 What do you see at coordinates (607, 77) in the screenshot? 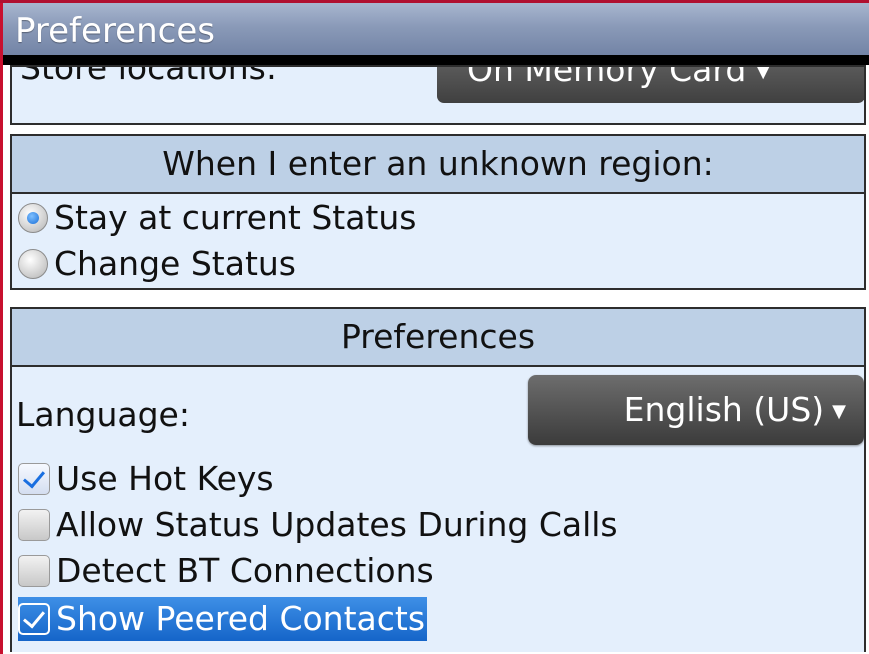
I see `store-locations-value: On Memory Card` at bounding box center [607, 77].